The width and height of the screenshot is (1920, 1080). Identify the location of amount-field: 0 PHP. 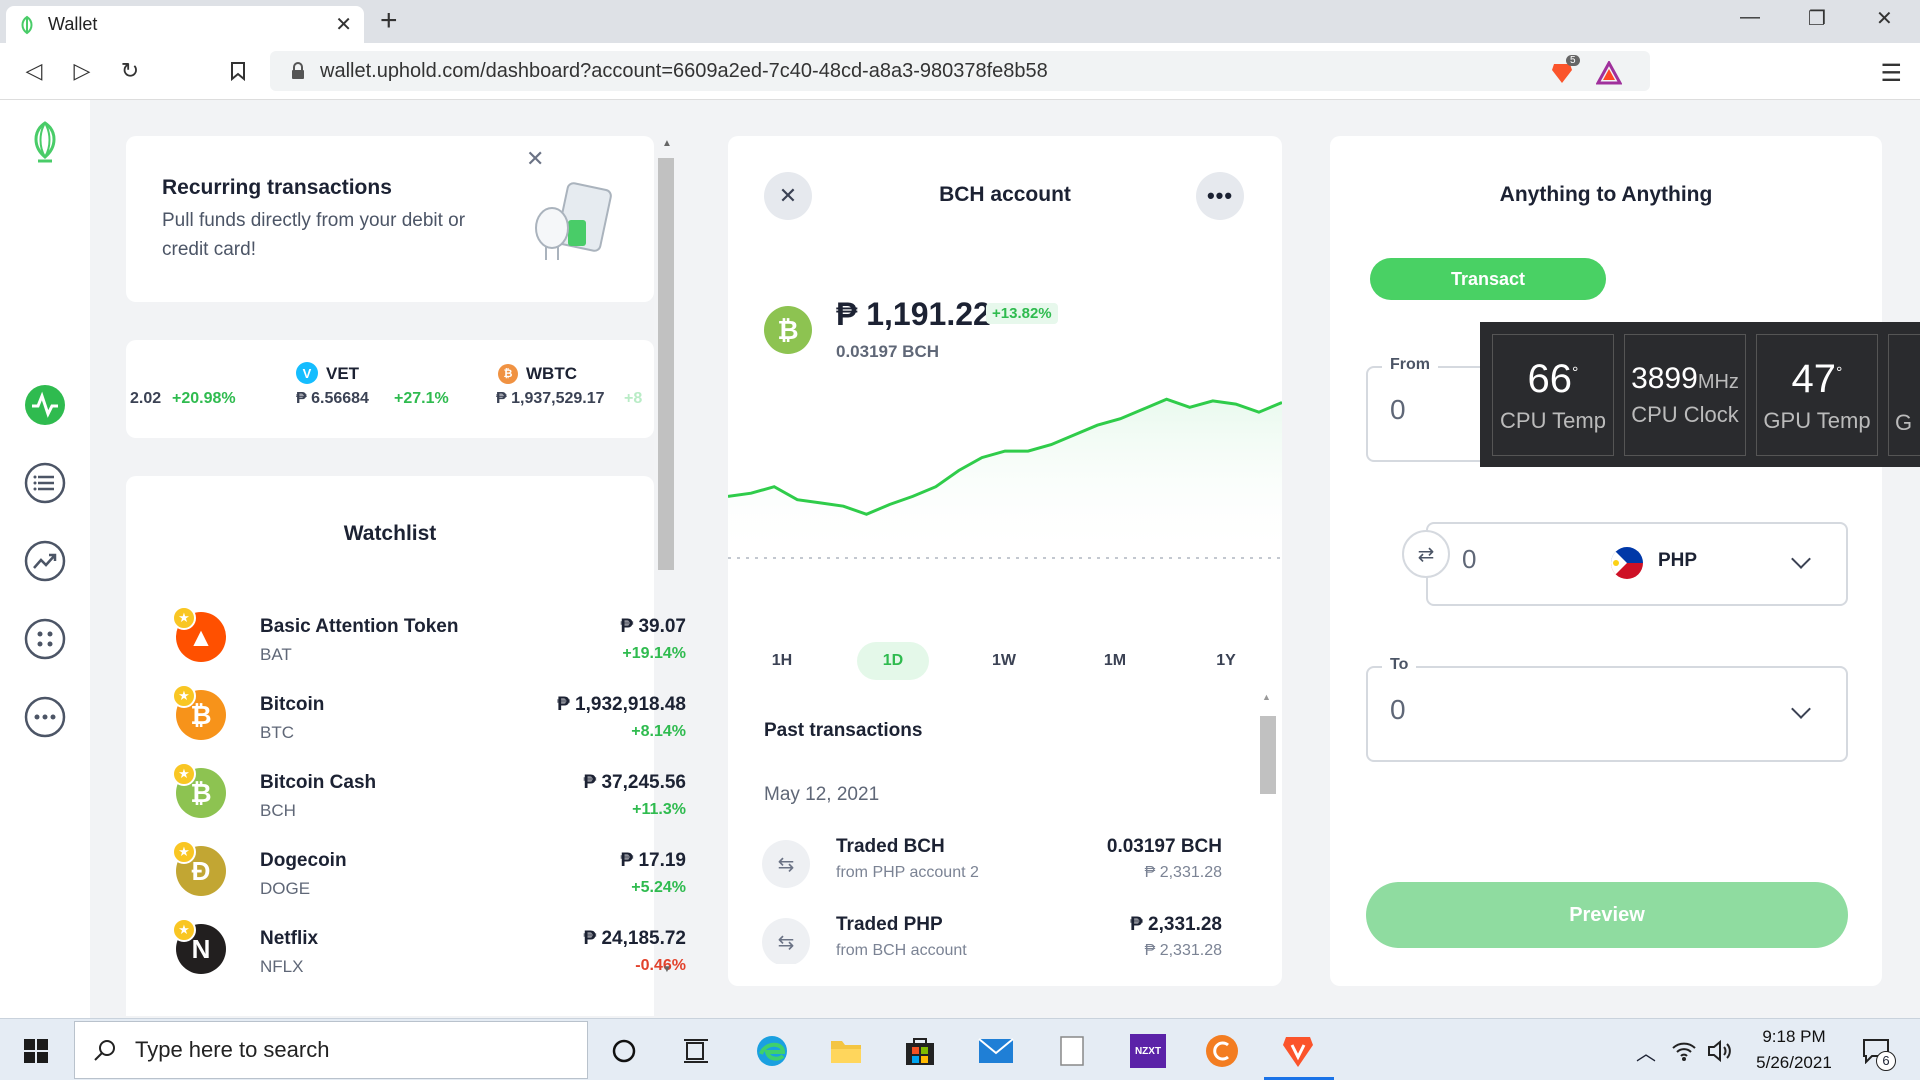
(1637, 564).